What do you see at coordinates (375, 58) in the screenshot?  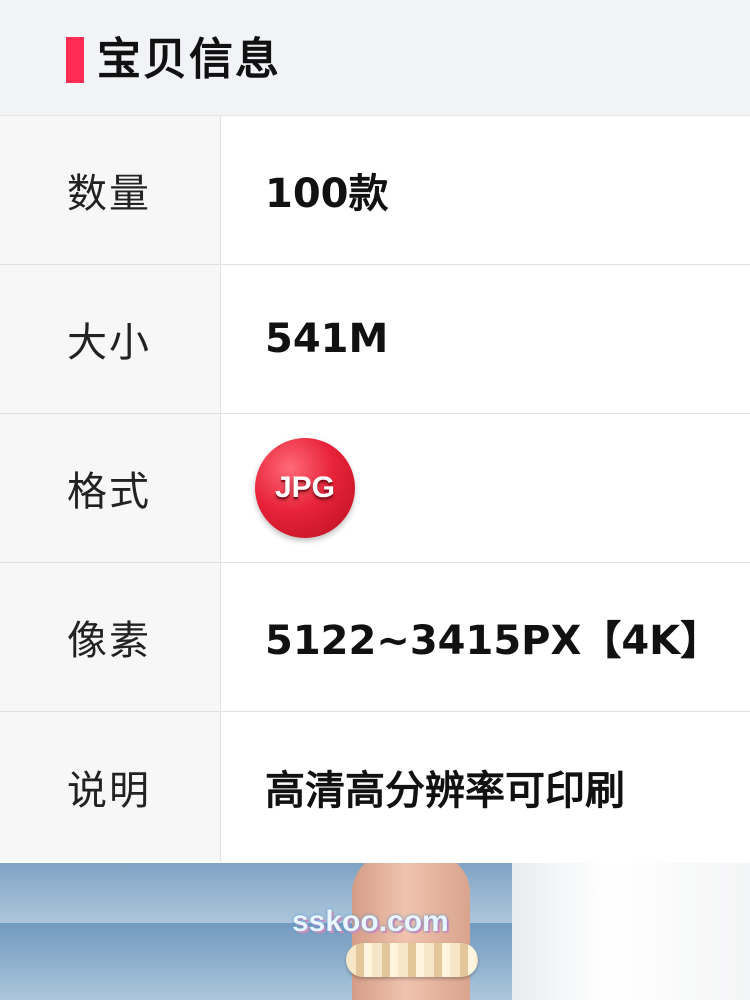 I see `section-header: 宝贝信息` at bounding box center [375, 58].